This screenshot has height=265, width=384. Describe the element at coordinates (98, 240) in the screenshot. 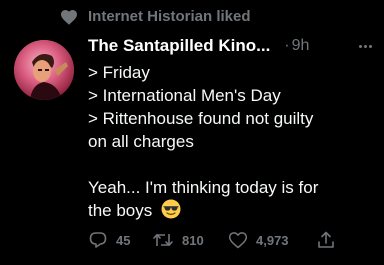

I see `reply-icon` at that location.